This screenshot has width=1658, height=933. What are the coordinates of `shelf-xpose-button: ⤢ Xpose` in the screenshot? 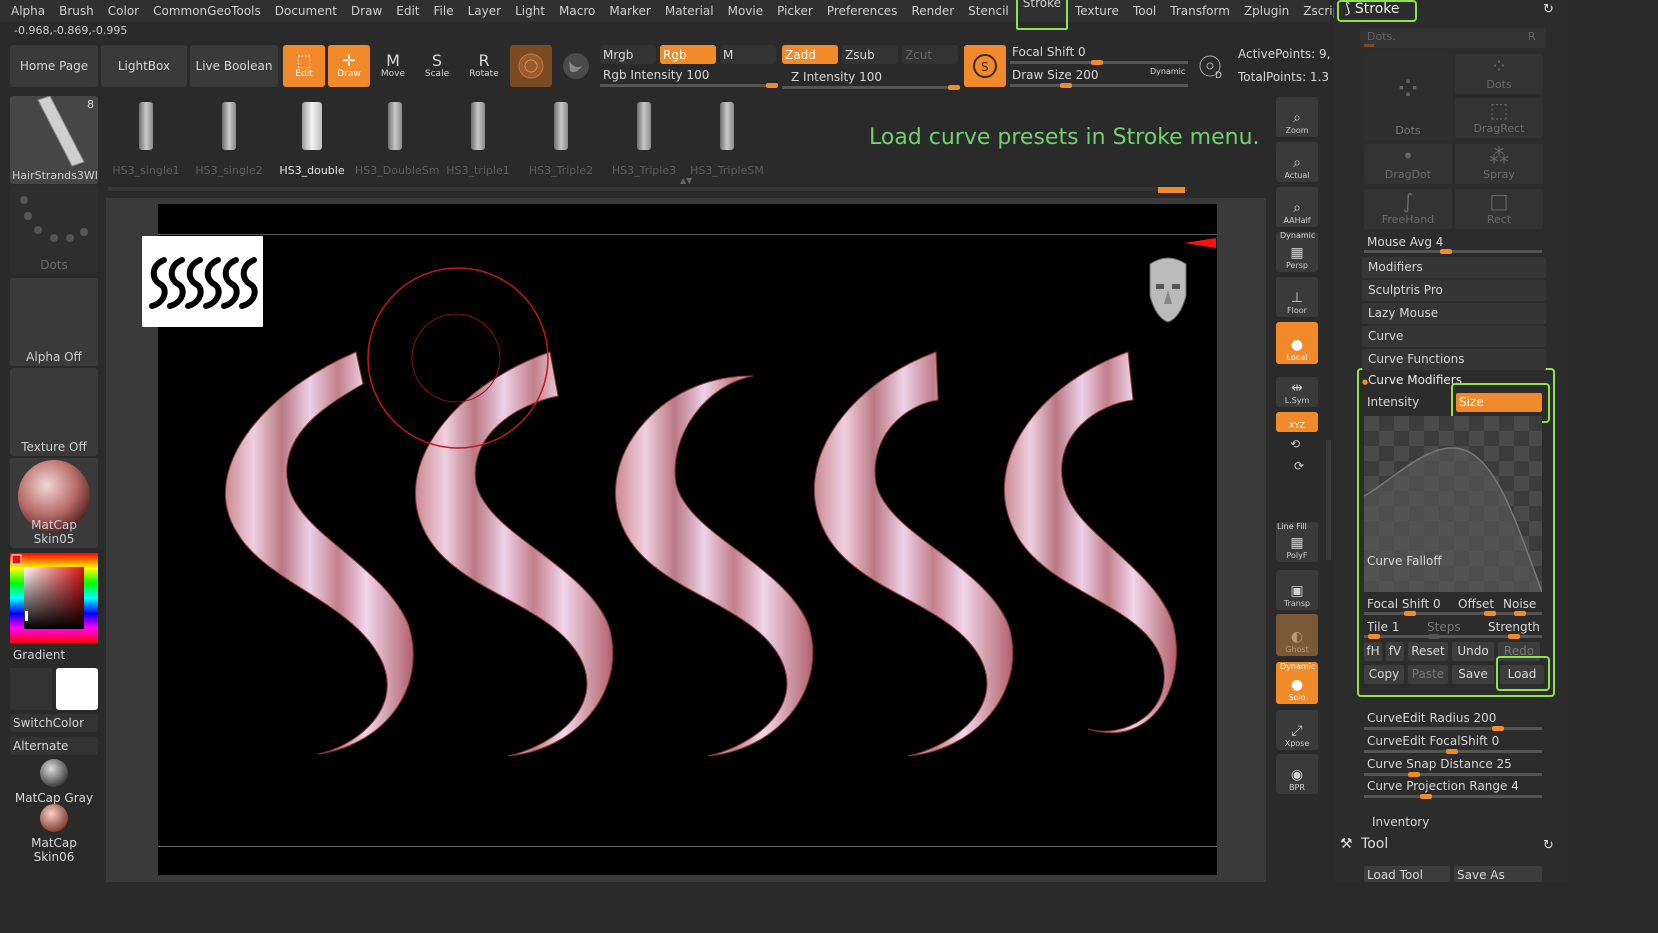 It's located at (1297, 730).